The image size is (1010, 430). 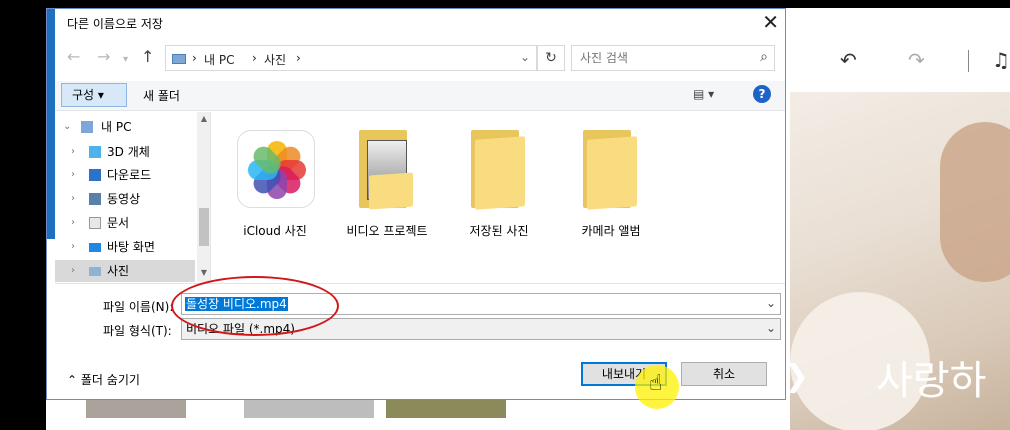 I want to click on file-item-saved-pictures: 저장된 사진, so click(x=499, y=182).